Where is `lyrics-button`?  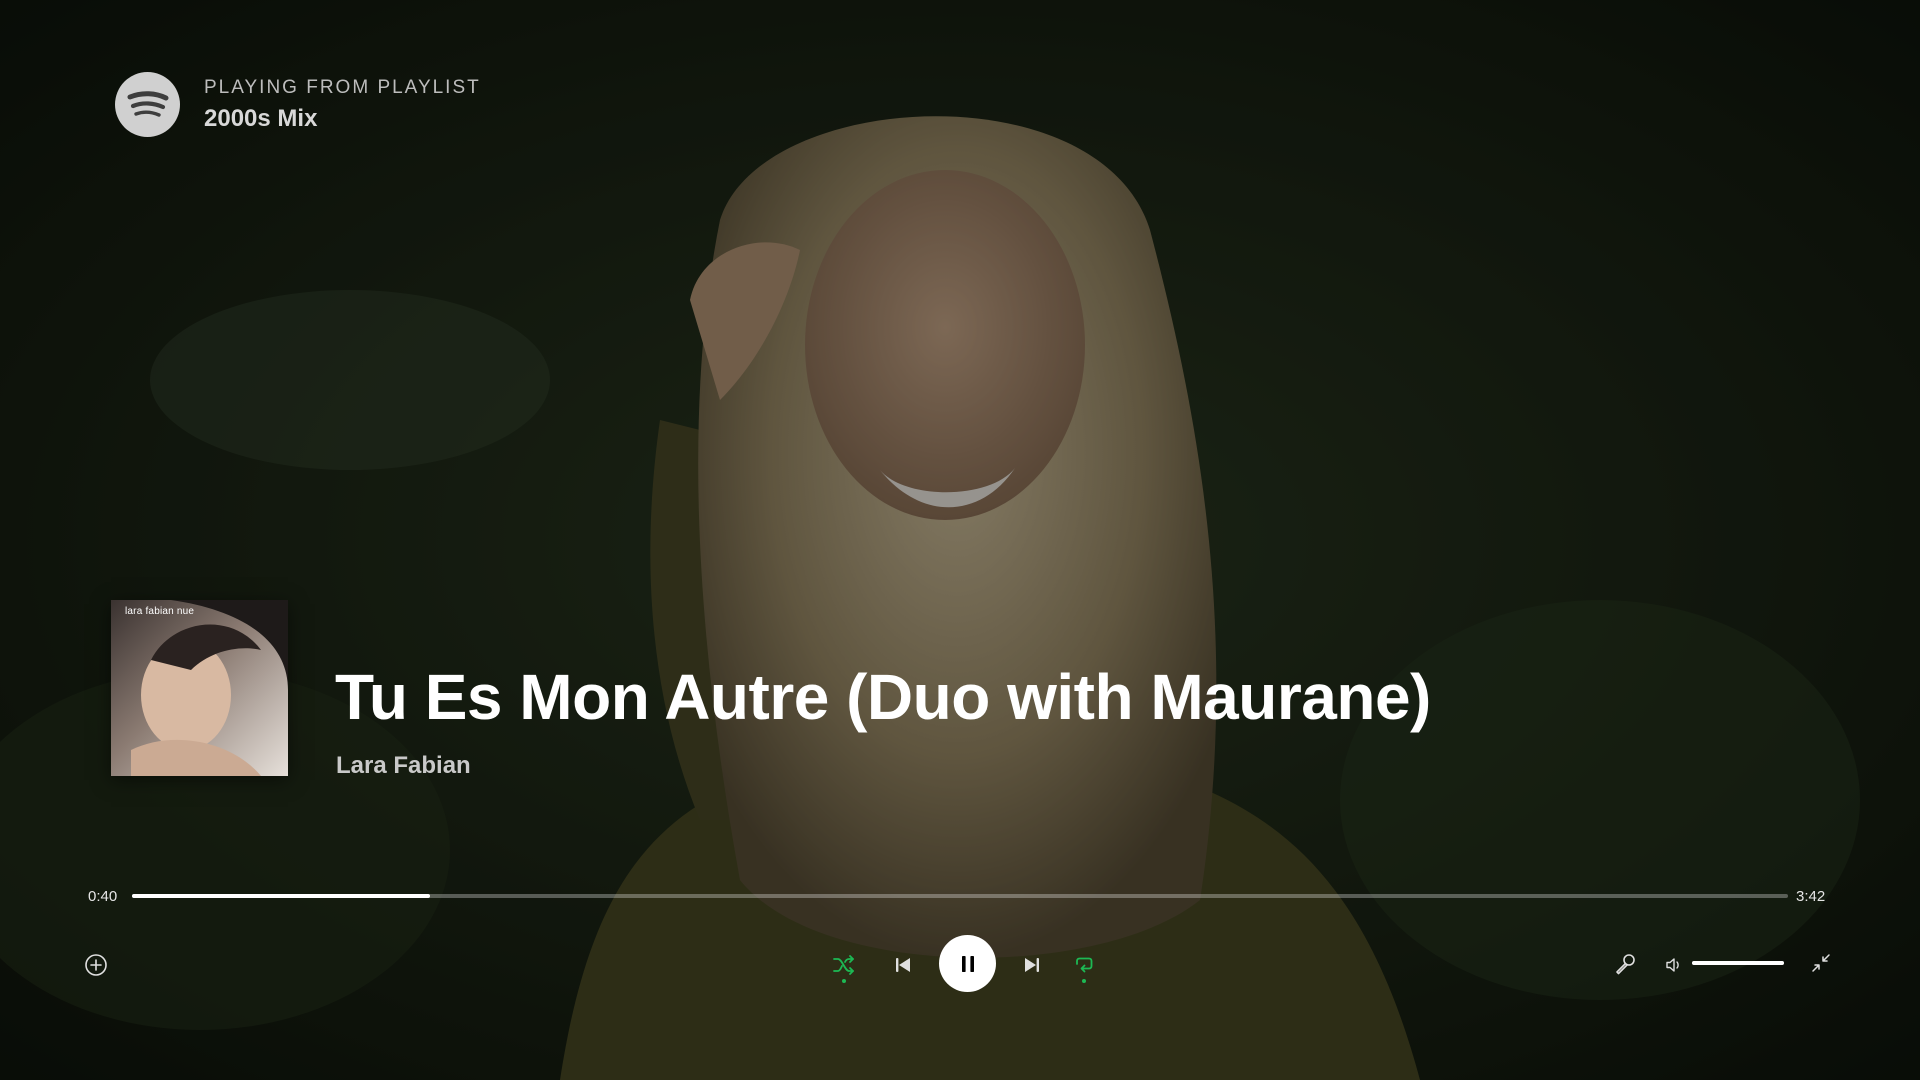 lyrics-button is located at coordinates (1625, 964).